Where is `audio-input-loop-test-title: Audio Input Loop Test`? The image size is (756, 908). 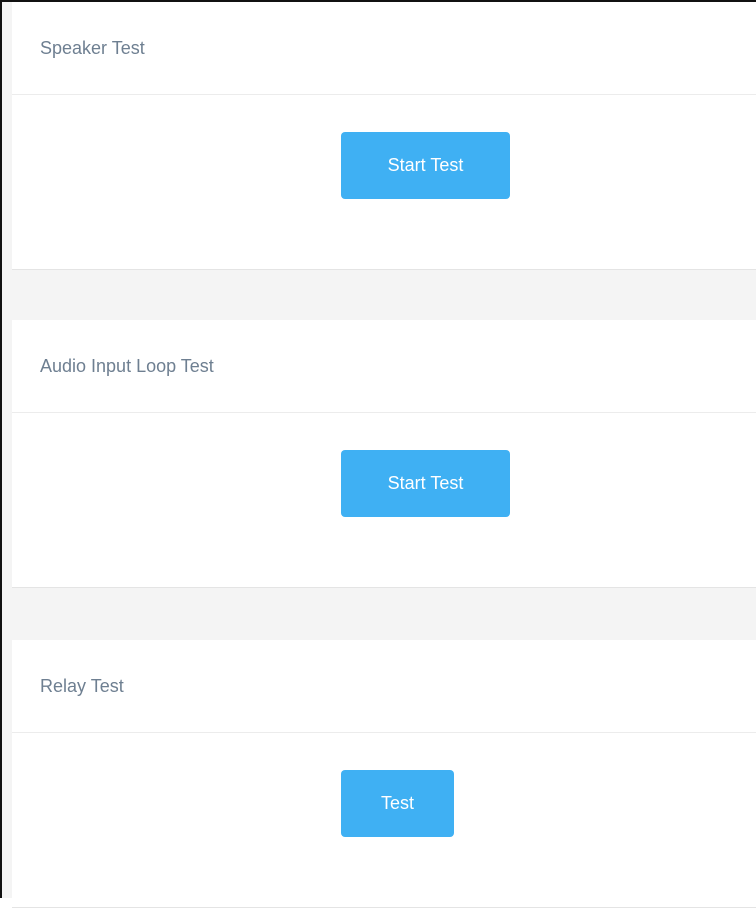 audio-input-loop-test-title: Audio Input Loop Test is located at coordinates (127, 365).